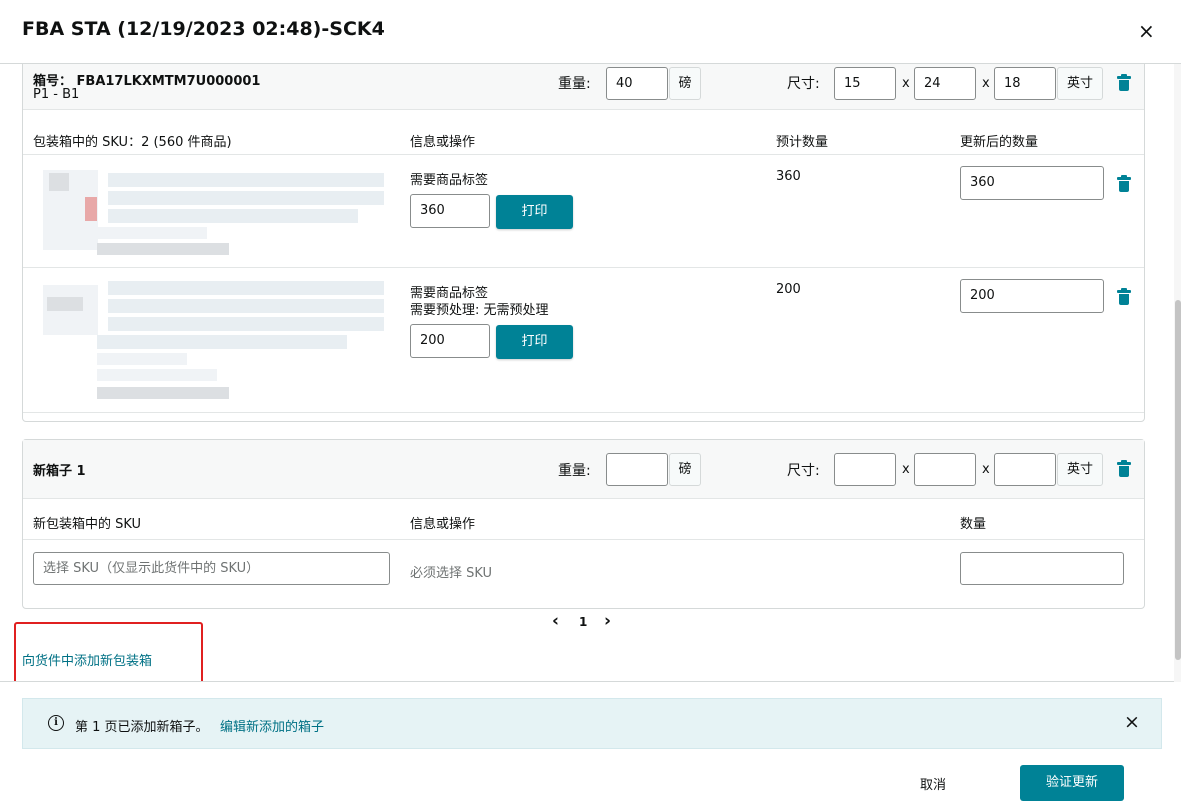 This screenshot has height=810, width=1181. I want to click on column-header-expected: 预计数量, so click(802, 142).